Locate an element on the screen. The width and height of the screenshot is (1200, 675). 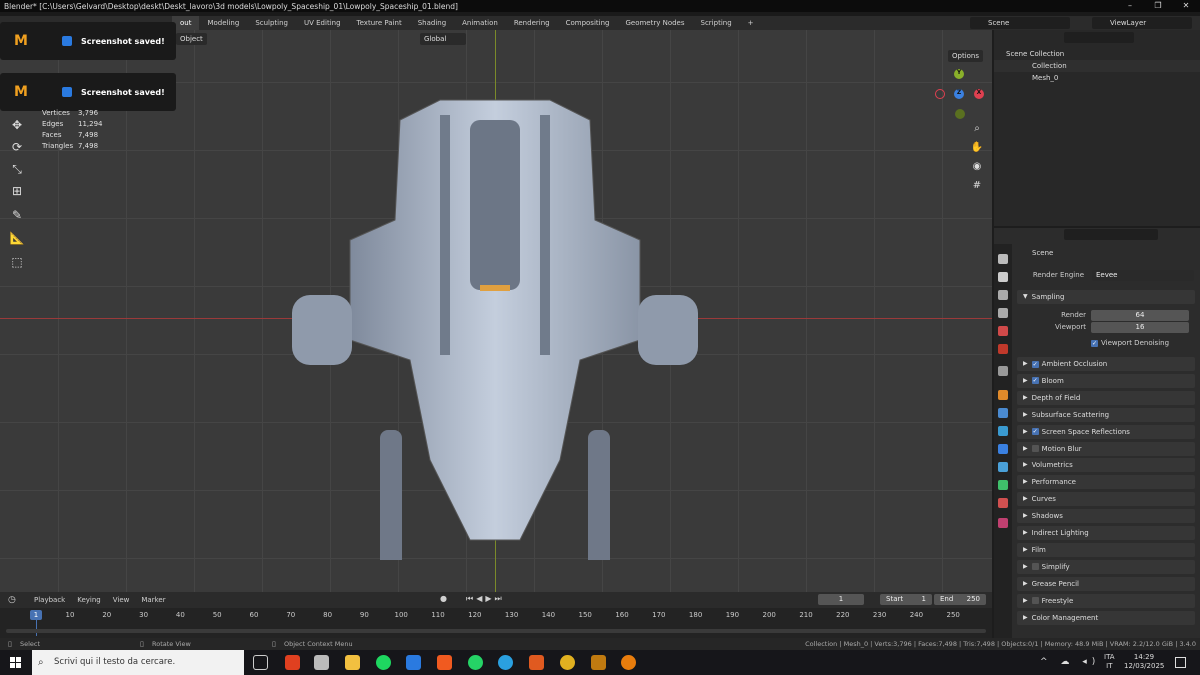
tab-uv-editing: UV Editing is located at coordinates (322, 23).